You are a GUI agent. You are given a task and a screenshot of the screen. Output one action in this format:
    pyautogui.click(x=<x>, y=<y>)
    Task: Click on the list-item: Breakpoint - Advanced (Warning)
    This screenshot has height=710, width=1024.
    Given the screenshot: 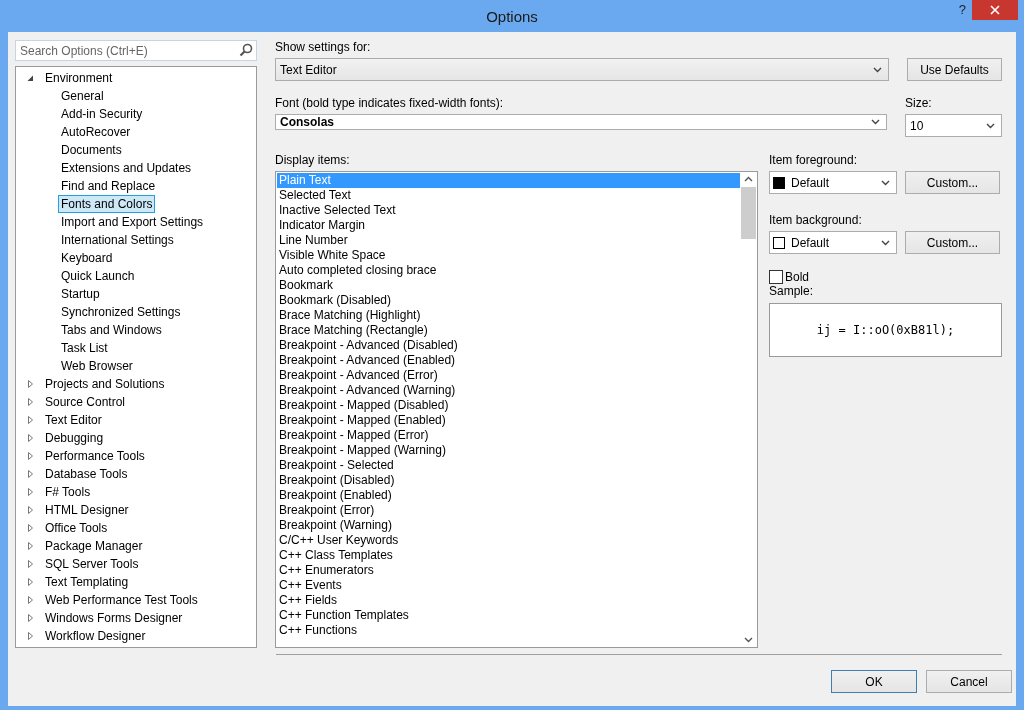 What is the action you would take?
    pyautogui.click(x=508, y=390)
    